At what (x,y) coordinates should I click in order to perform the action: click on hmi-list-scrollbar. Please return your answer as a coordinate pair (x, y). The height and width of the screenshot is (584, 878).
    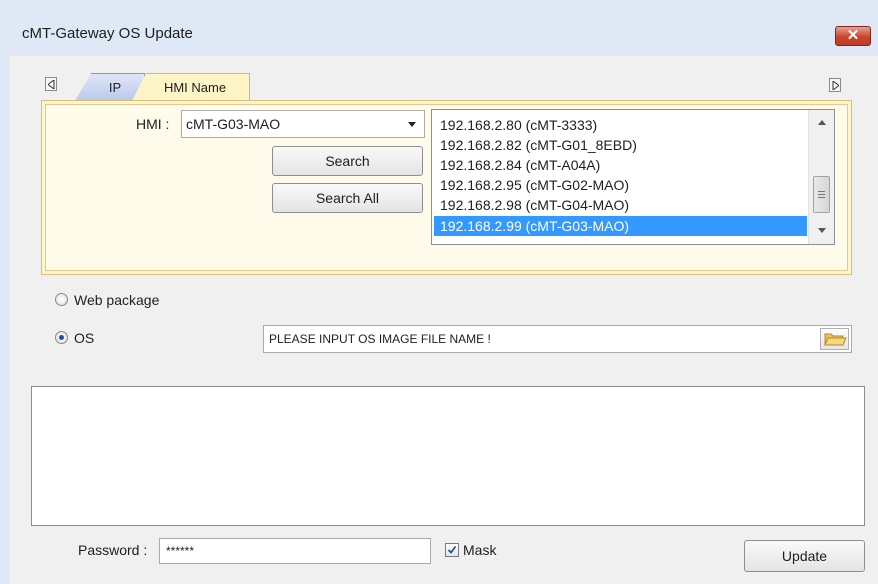
    Looking at the image, I should click on (821, 177).